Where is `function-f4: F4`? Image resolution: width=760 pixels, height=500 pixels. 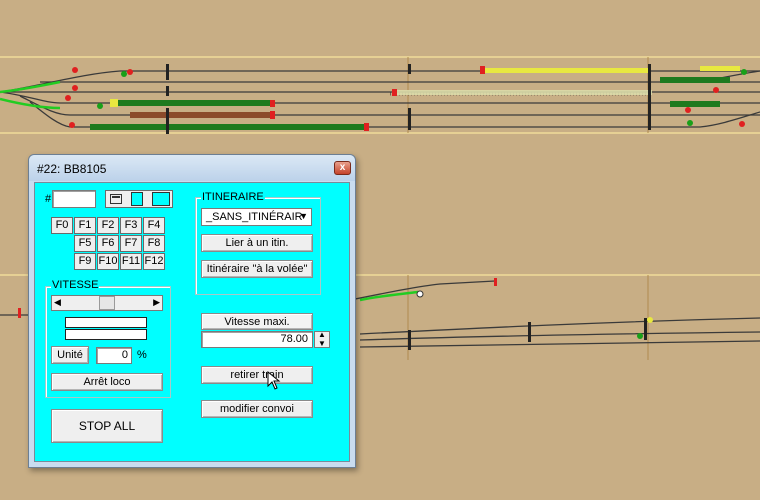 function-f4: F4 is located at coordinates (154, 225).